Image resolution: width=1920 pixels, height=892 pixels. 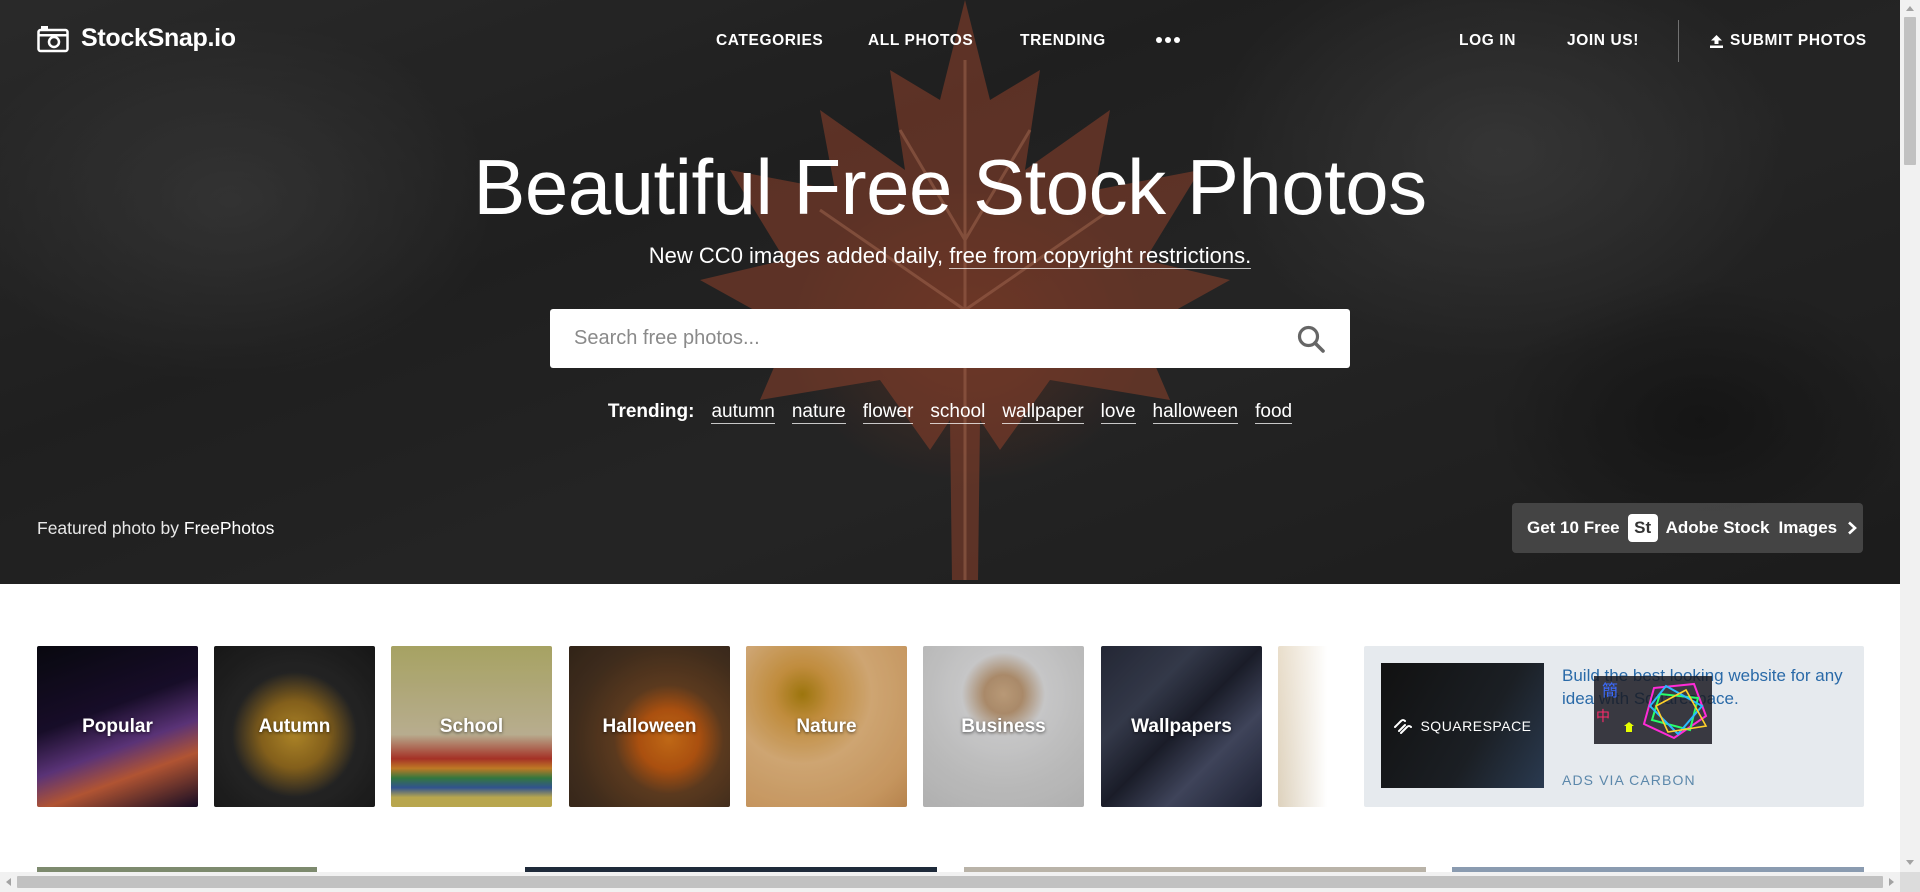 I want to click on category-school: School, so click(x=471, y=726).